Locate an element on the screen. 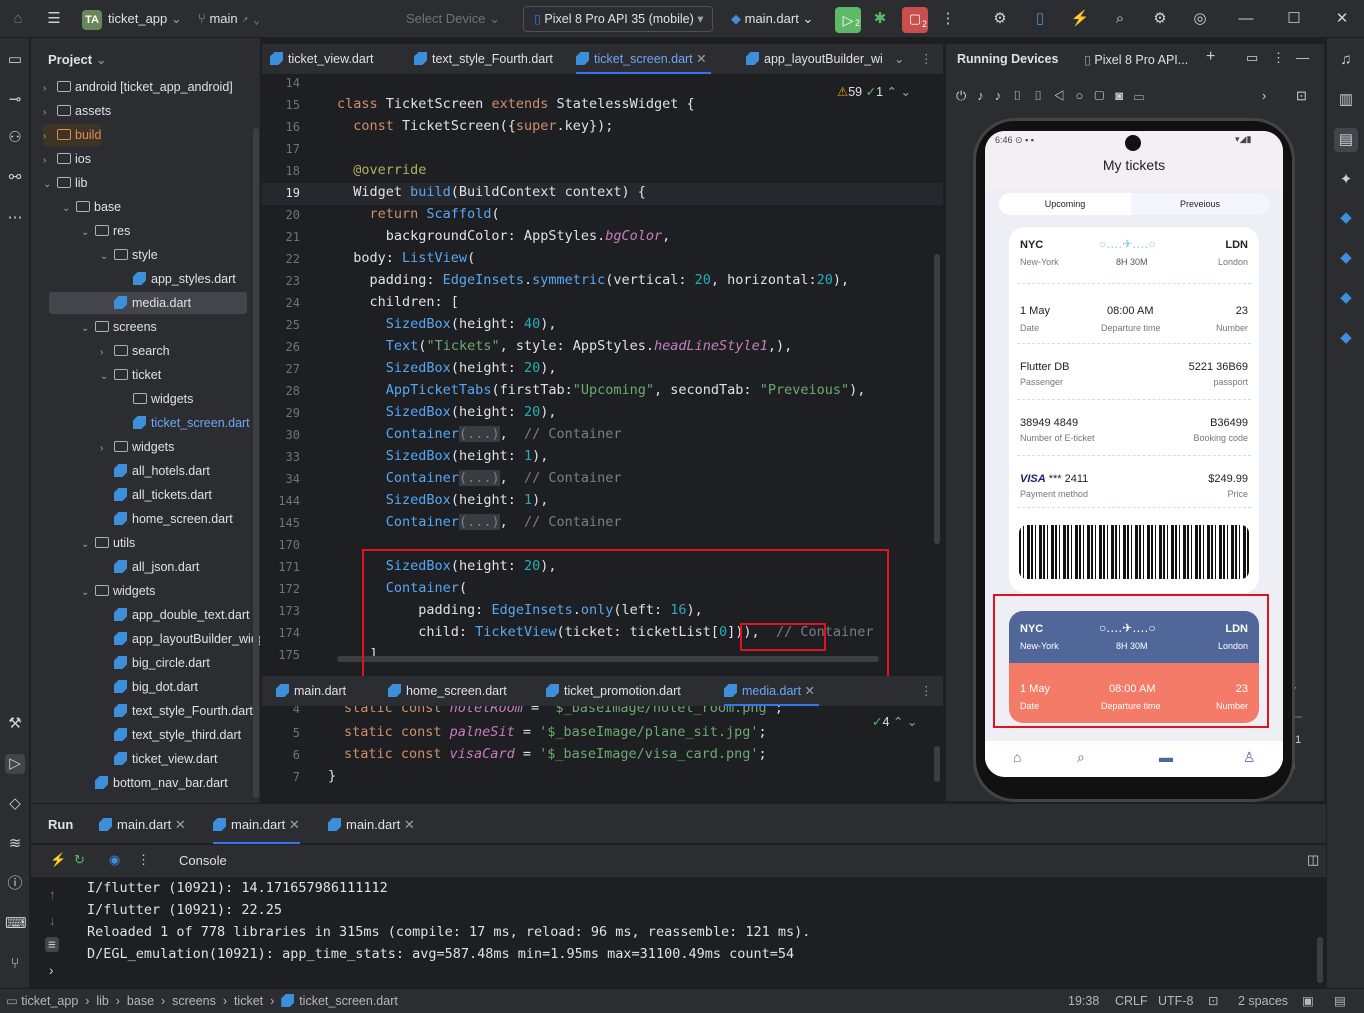 This screenshot has width=1364, height=1013. scroll-down-icon: ↓ is located at coordinates (52, 920).